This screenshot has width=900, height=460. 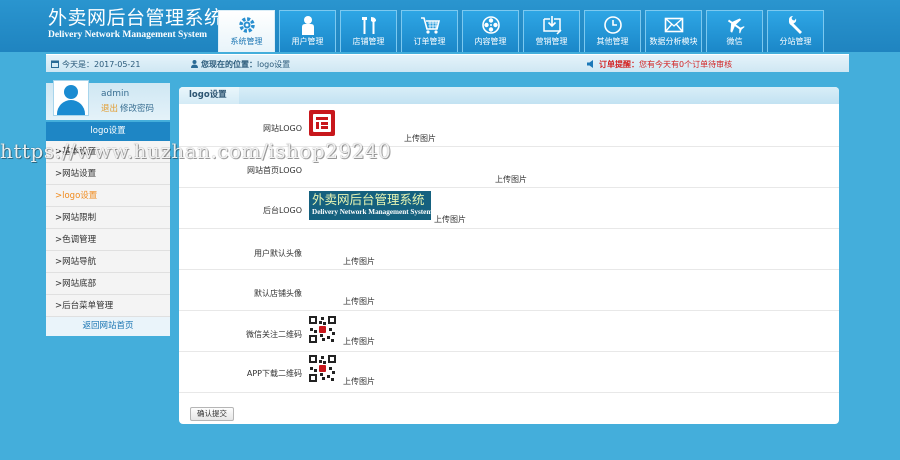 I want to click on nav-other: 其他管理, so click(x=612, y=31).